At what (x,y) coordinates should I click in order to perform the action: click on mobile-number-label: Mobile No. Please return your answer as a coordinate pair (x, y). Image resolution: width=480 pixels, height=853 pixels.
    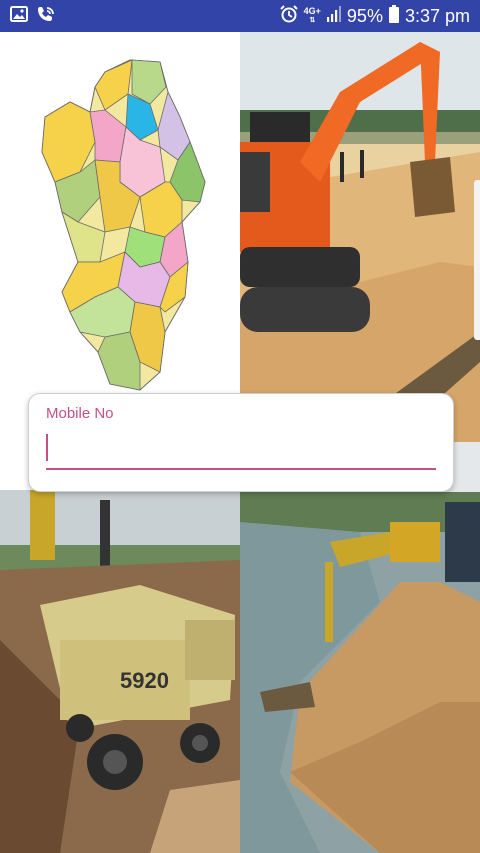
    Looking at the image, I should click on (80, 413).